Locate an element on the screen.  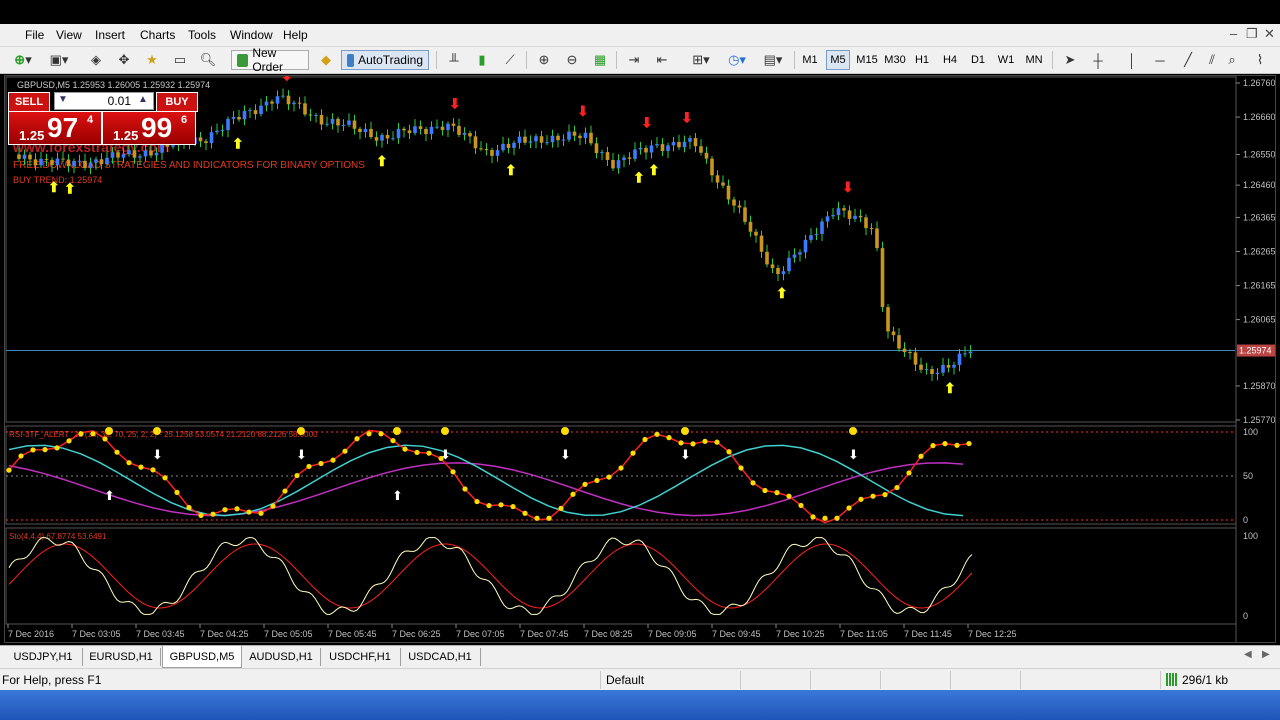
menu-tools: Tools is located at coordinates (202, 35).